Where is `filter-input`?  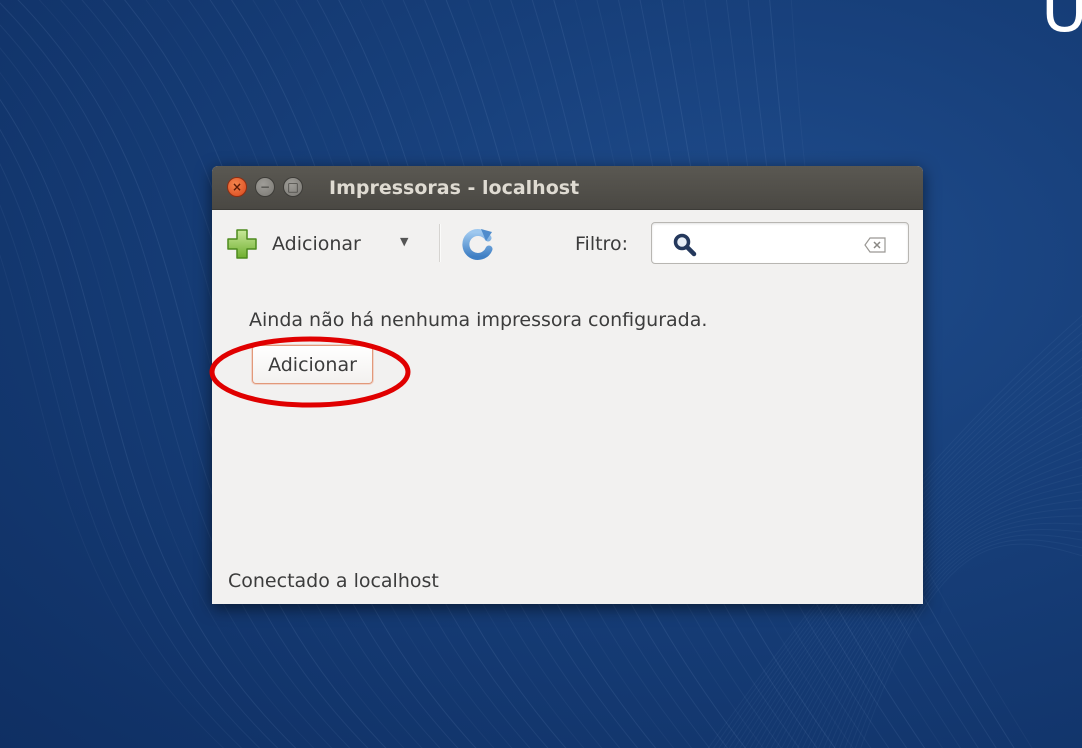 filter-input is located at coordinates (785, 244).